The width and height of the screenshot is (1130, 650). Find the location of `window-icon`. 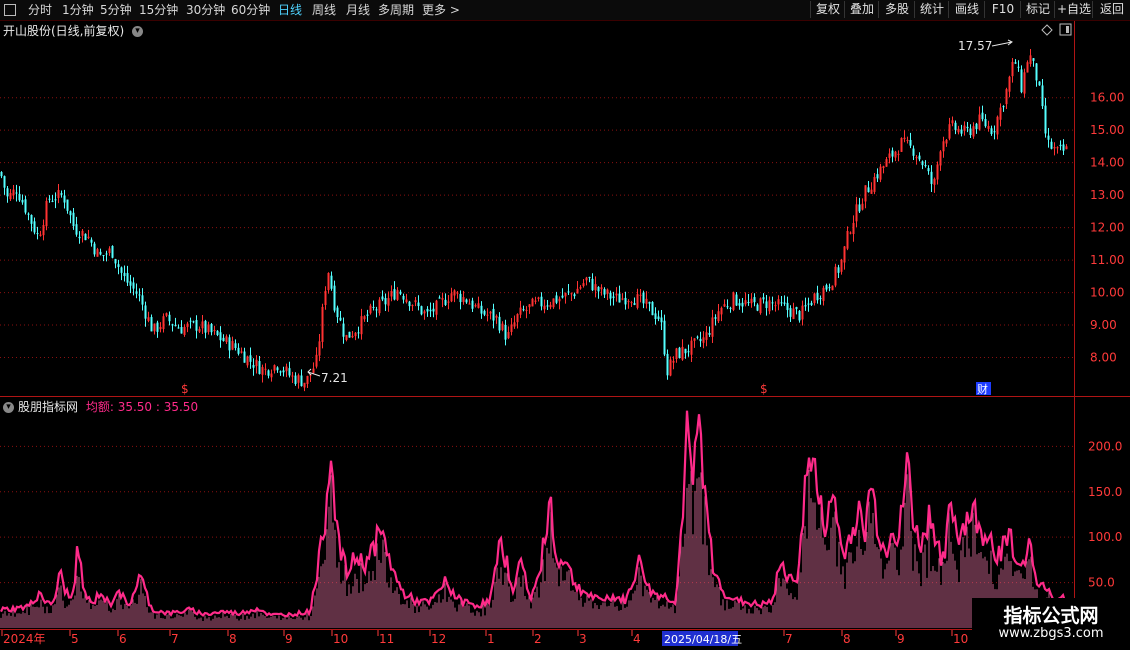

window-icon is located at coordinates (10, 10).